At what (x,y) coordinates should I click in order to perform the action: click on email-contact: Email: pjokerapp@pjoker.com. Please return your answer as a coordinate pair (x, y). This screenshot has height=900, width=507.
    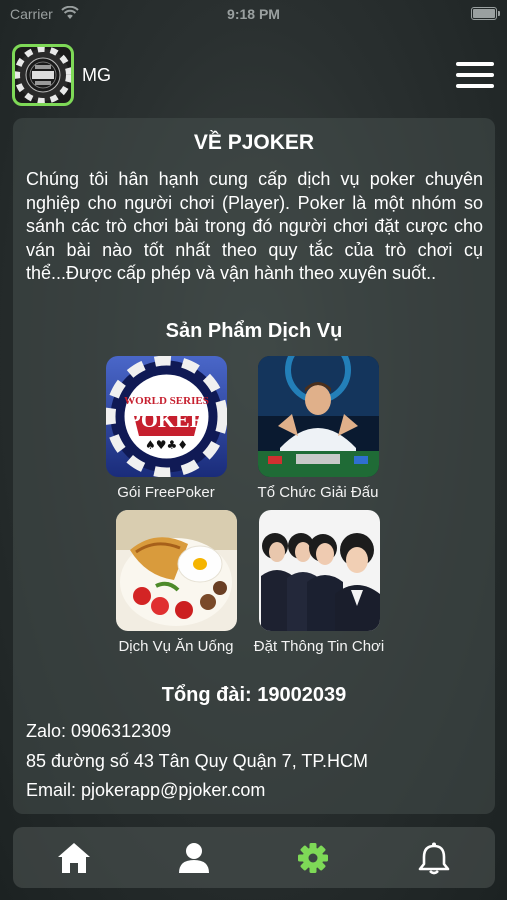
    Looking at the image, I should click on (145, 790).